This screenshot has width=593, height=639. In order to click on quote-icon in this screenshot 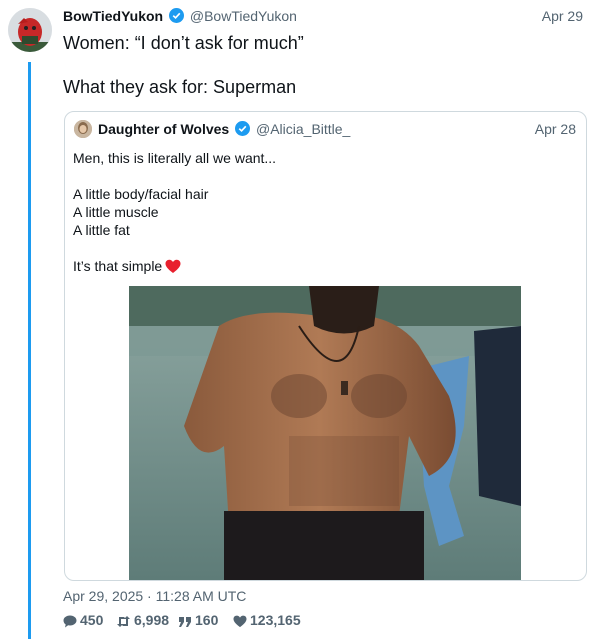, I will do `click(186, 620)`.